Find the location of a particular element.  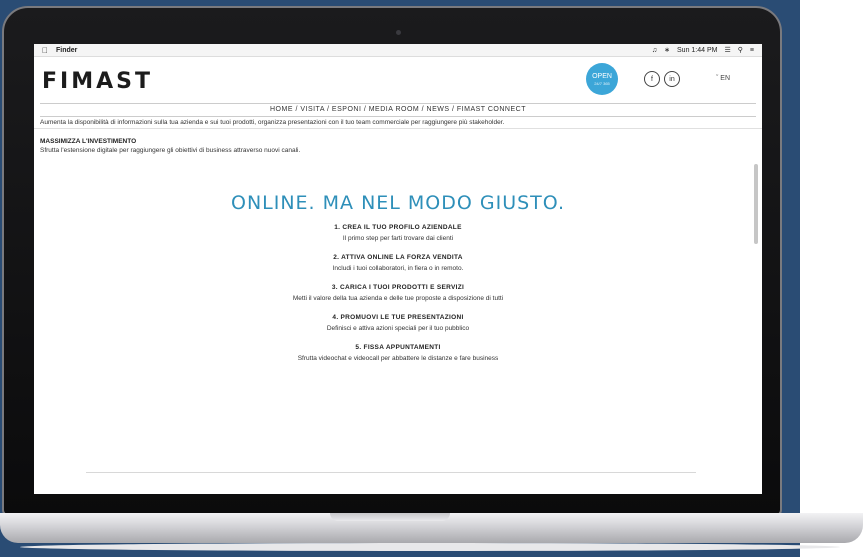

chevron-down-icon: ˇ is located at coordinates (717, 78).